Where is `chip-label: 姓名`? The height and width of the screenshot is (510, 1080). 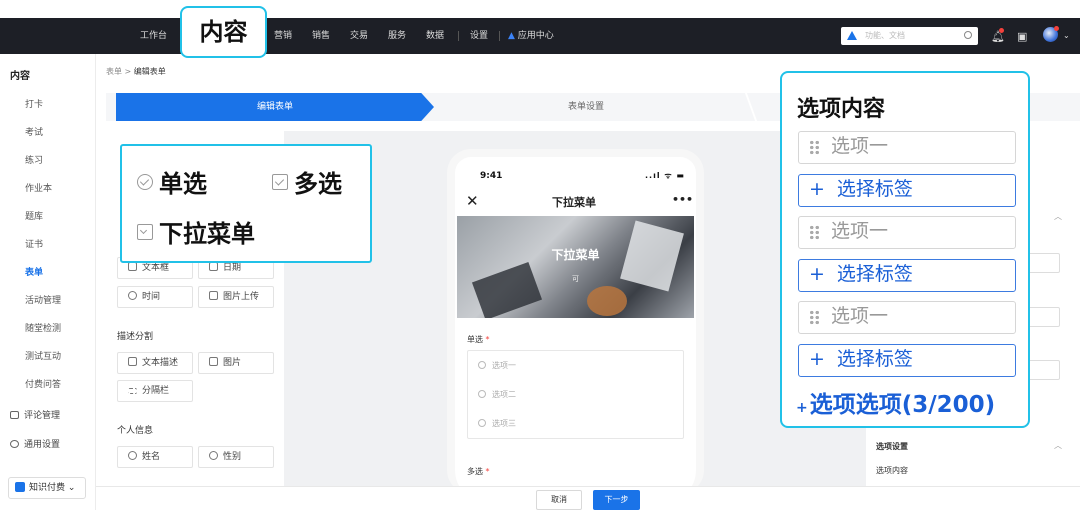 chip-label: 姓名 is located at coordinates (151, 457).